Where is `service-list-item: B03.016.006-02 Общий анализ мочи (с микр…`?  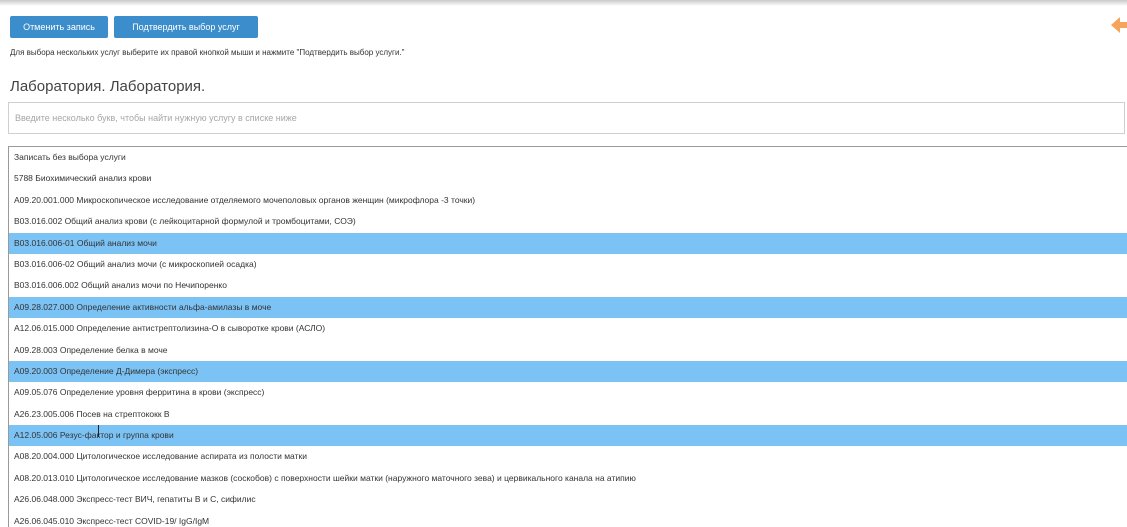
service-list-item: B03.016.006-02 Общий анализ мочи (с микр… is located at coordinates (568, 264).